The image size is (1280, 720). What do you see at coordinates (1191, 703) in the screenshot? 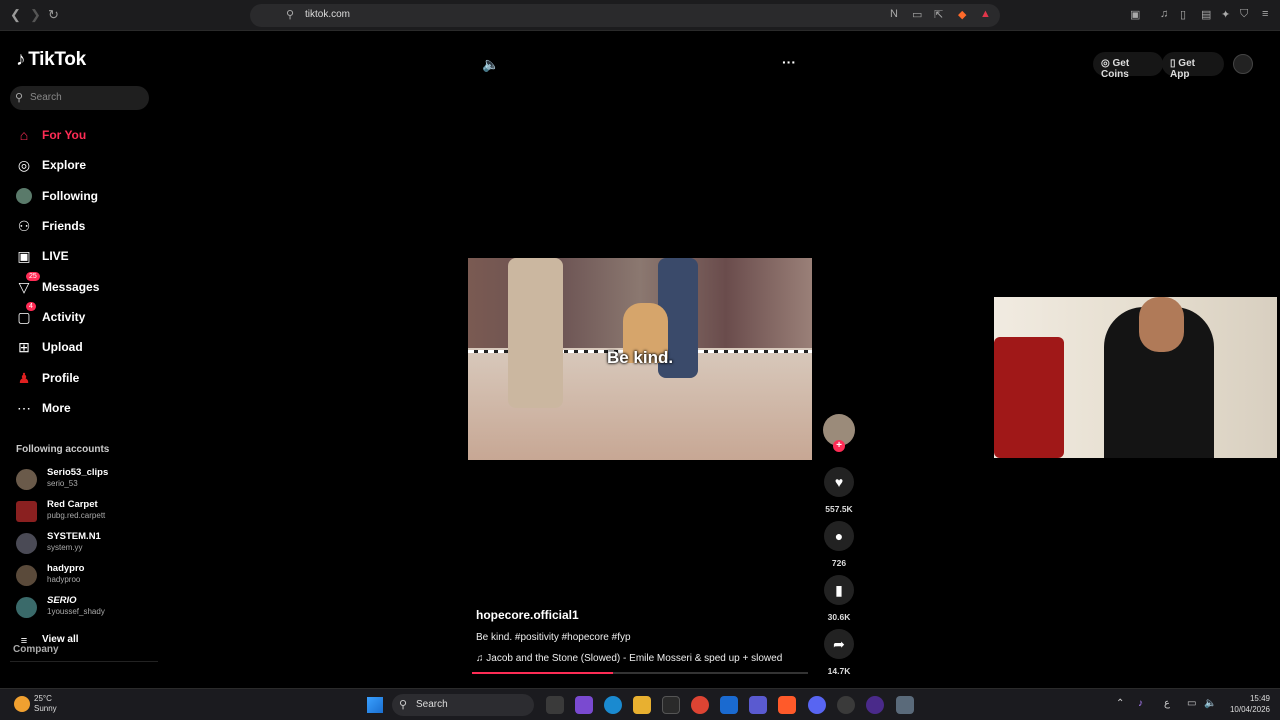
I see `network-icon: ▭` at bounding box center [1191, 703].